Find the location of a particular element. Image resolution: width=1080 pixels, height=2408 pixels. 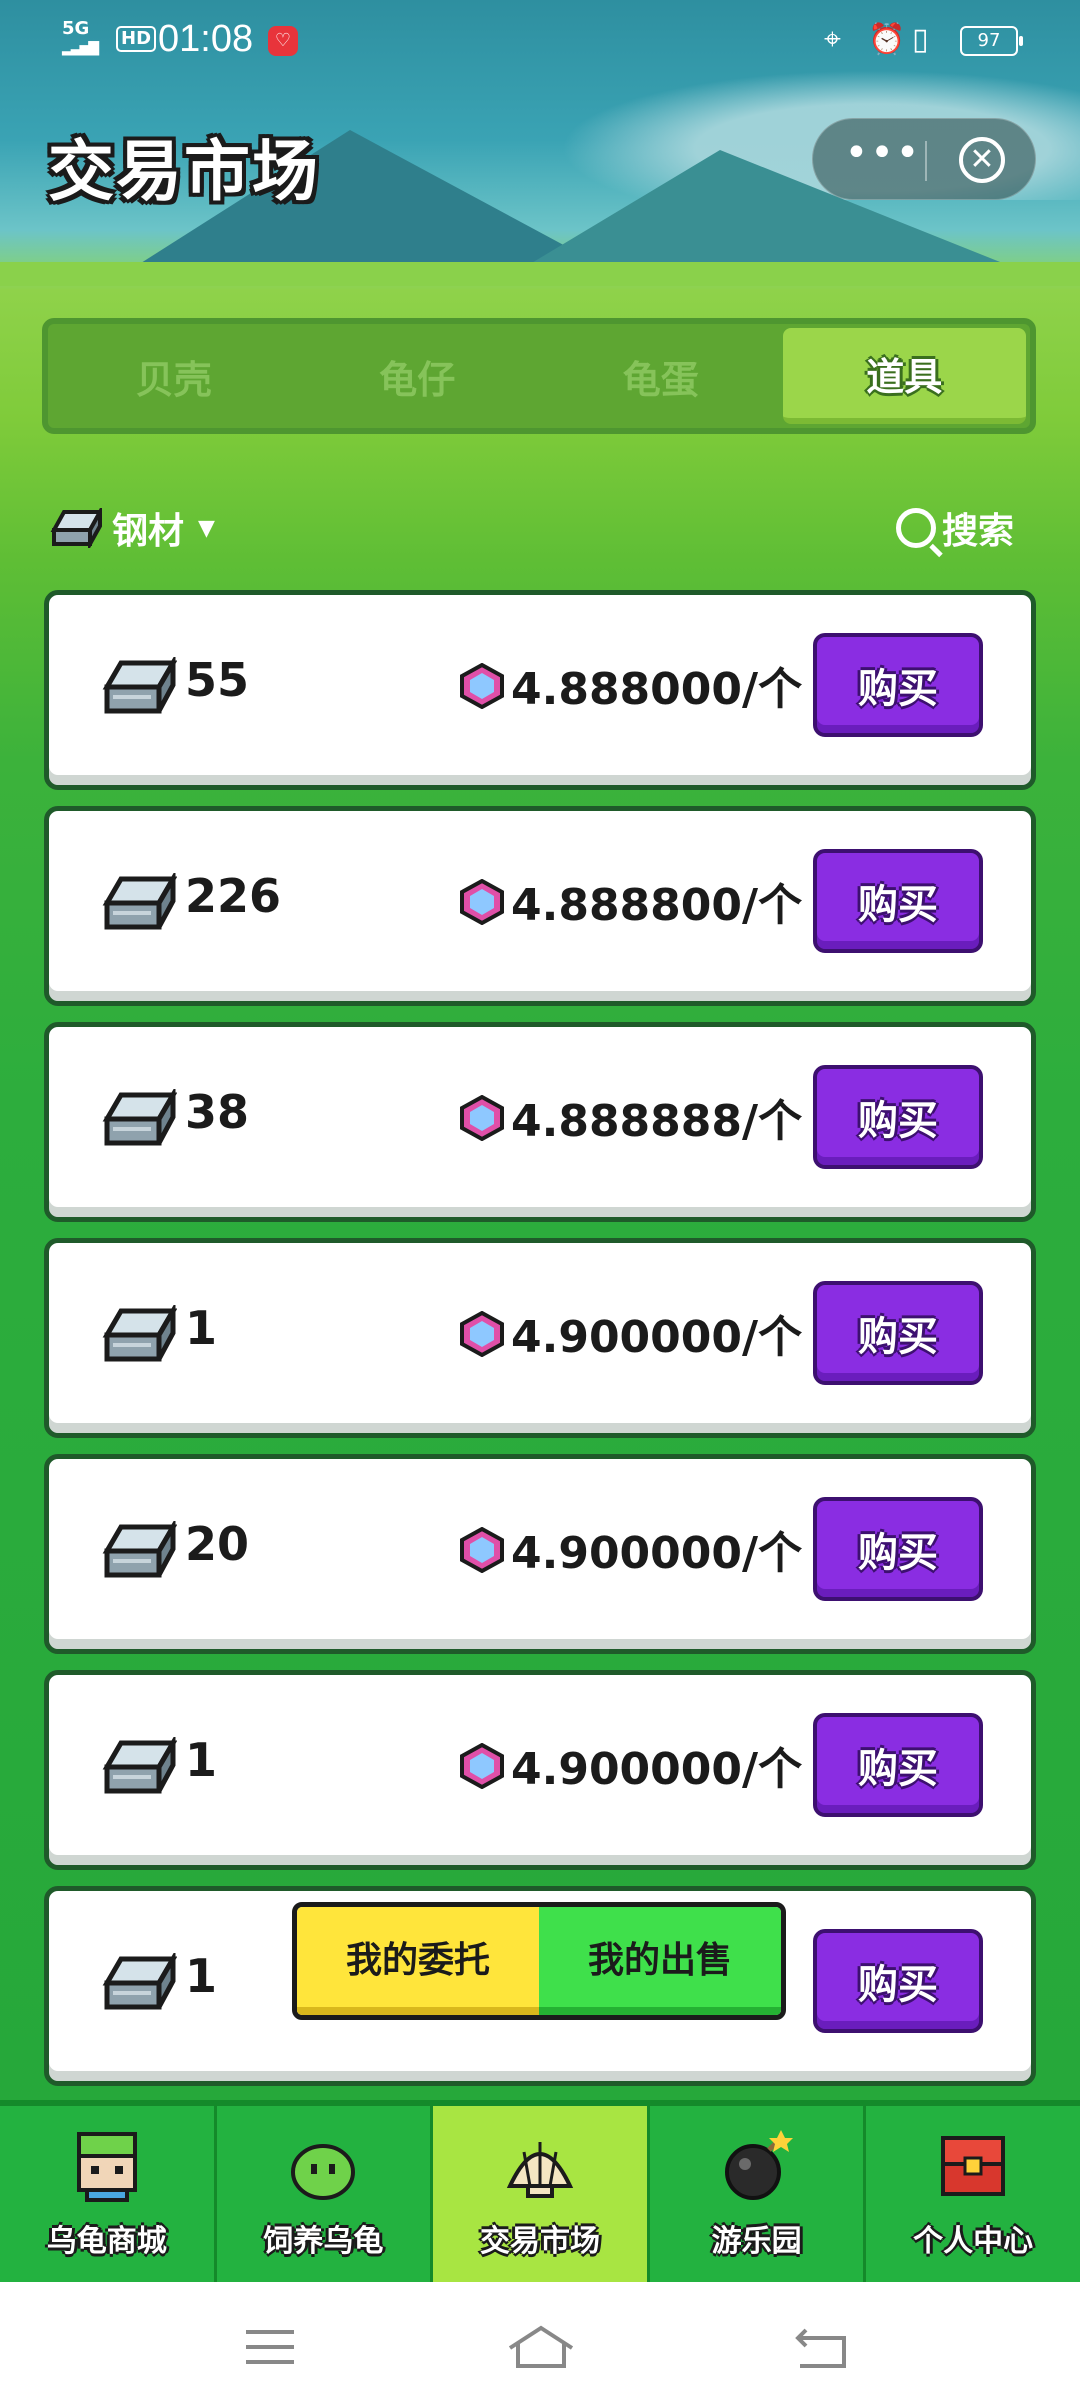

nav-label: 交易市场 is located at coordinates (539, 2241).